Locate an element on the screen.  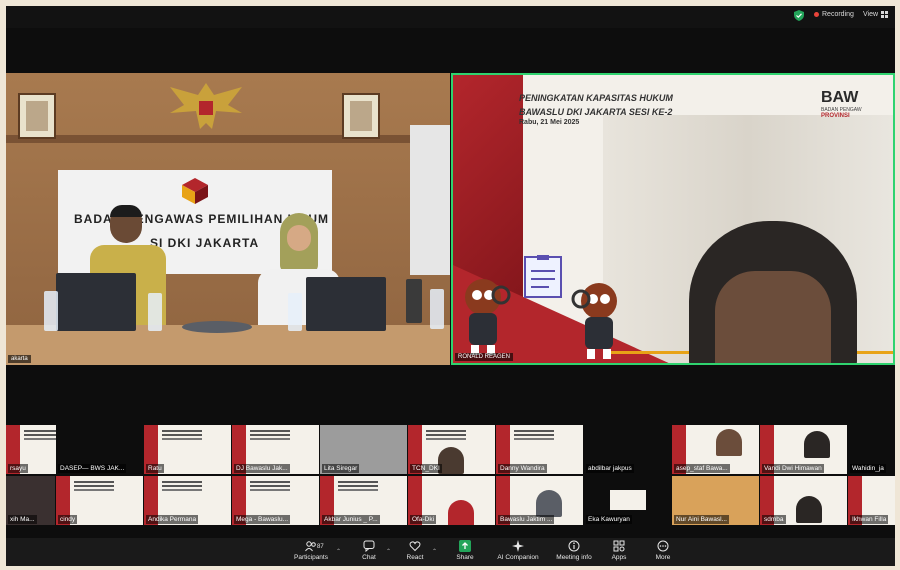
apps-button: Apps is located at coordinates (619, 550).